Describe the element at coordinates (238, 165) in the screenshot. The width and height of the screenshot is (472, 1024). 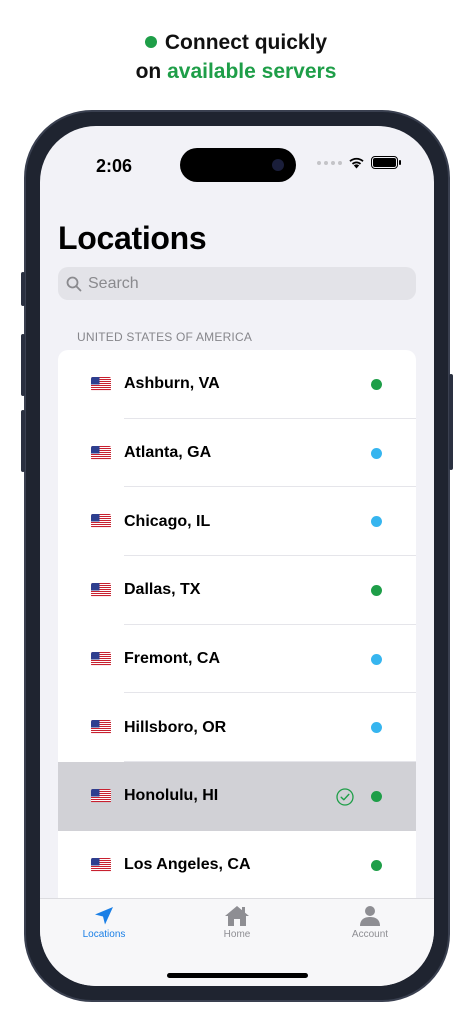
I see `dynamic-island` at that location.